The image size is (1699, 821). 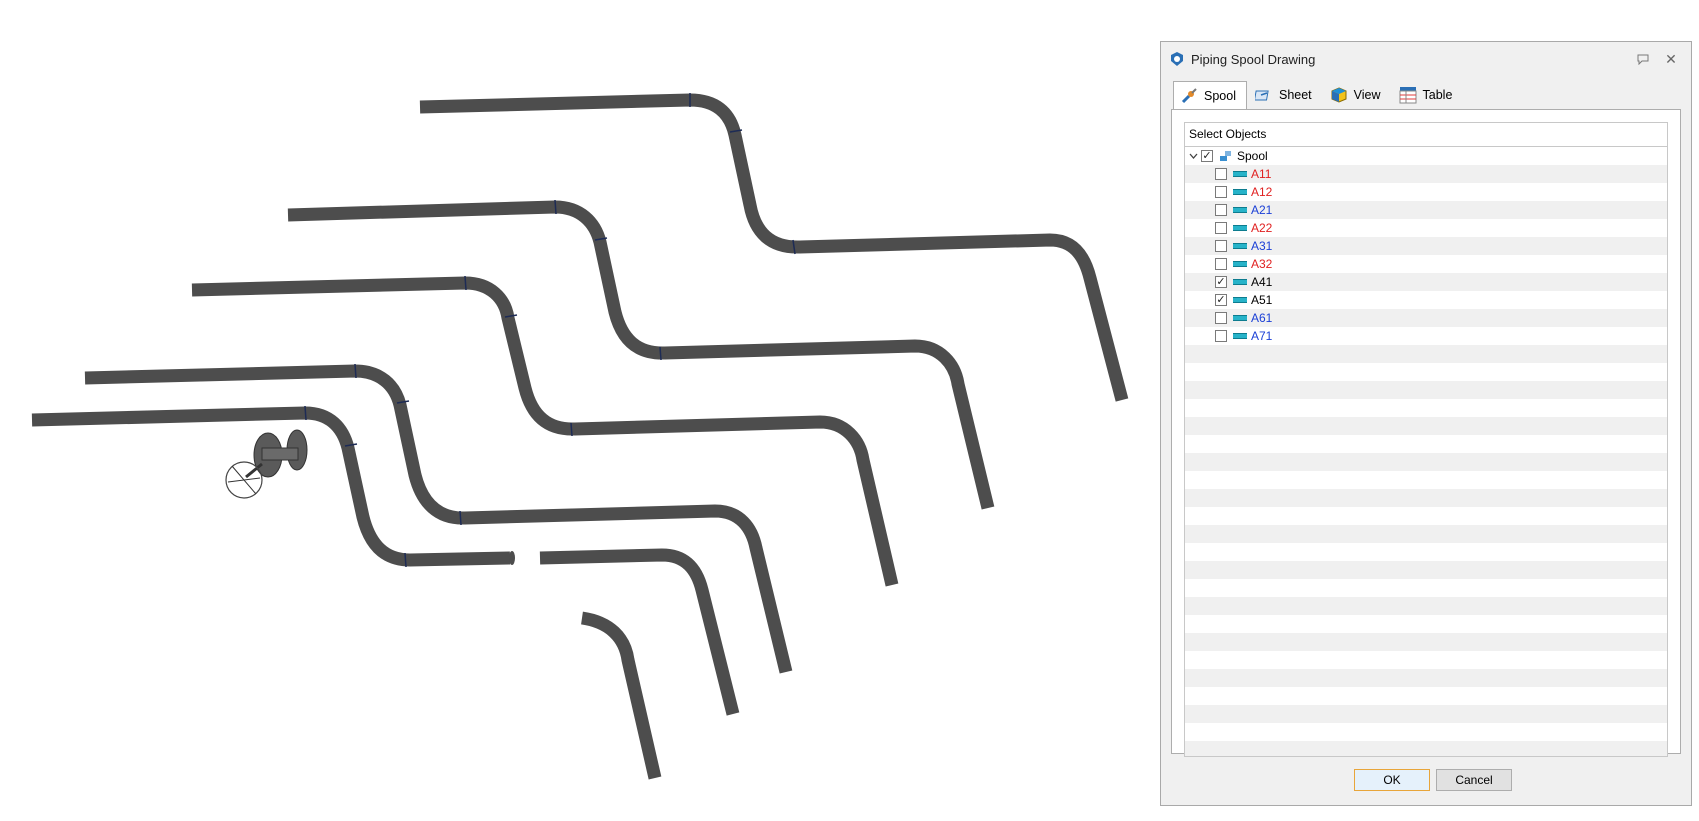 I want to click on tree-item: A51, so click(x=1426, y=300).